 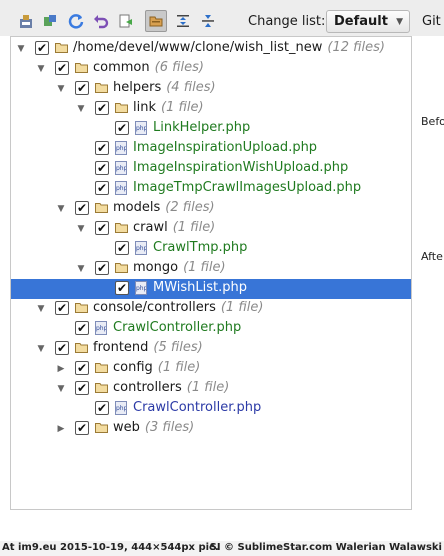 I want to click on tree-folder-row: ▼ ✔ mongo (1 file), so click(x=211, y=269).